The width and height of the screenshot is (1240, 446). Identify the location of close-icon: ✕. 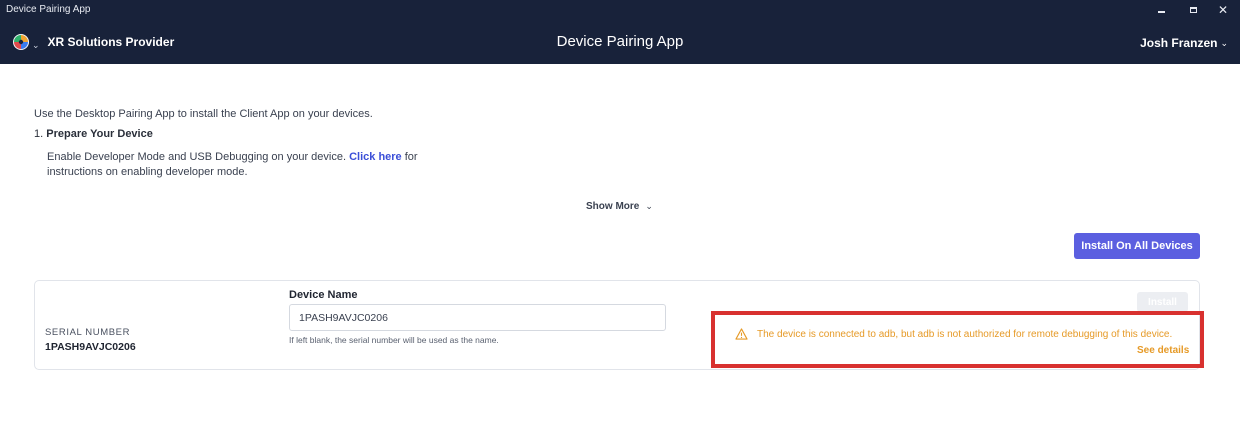
(1223, 10).